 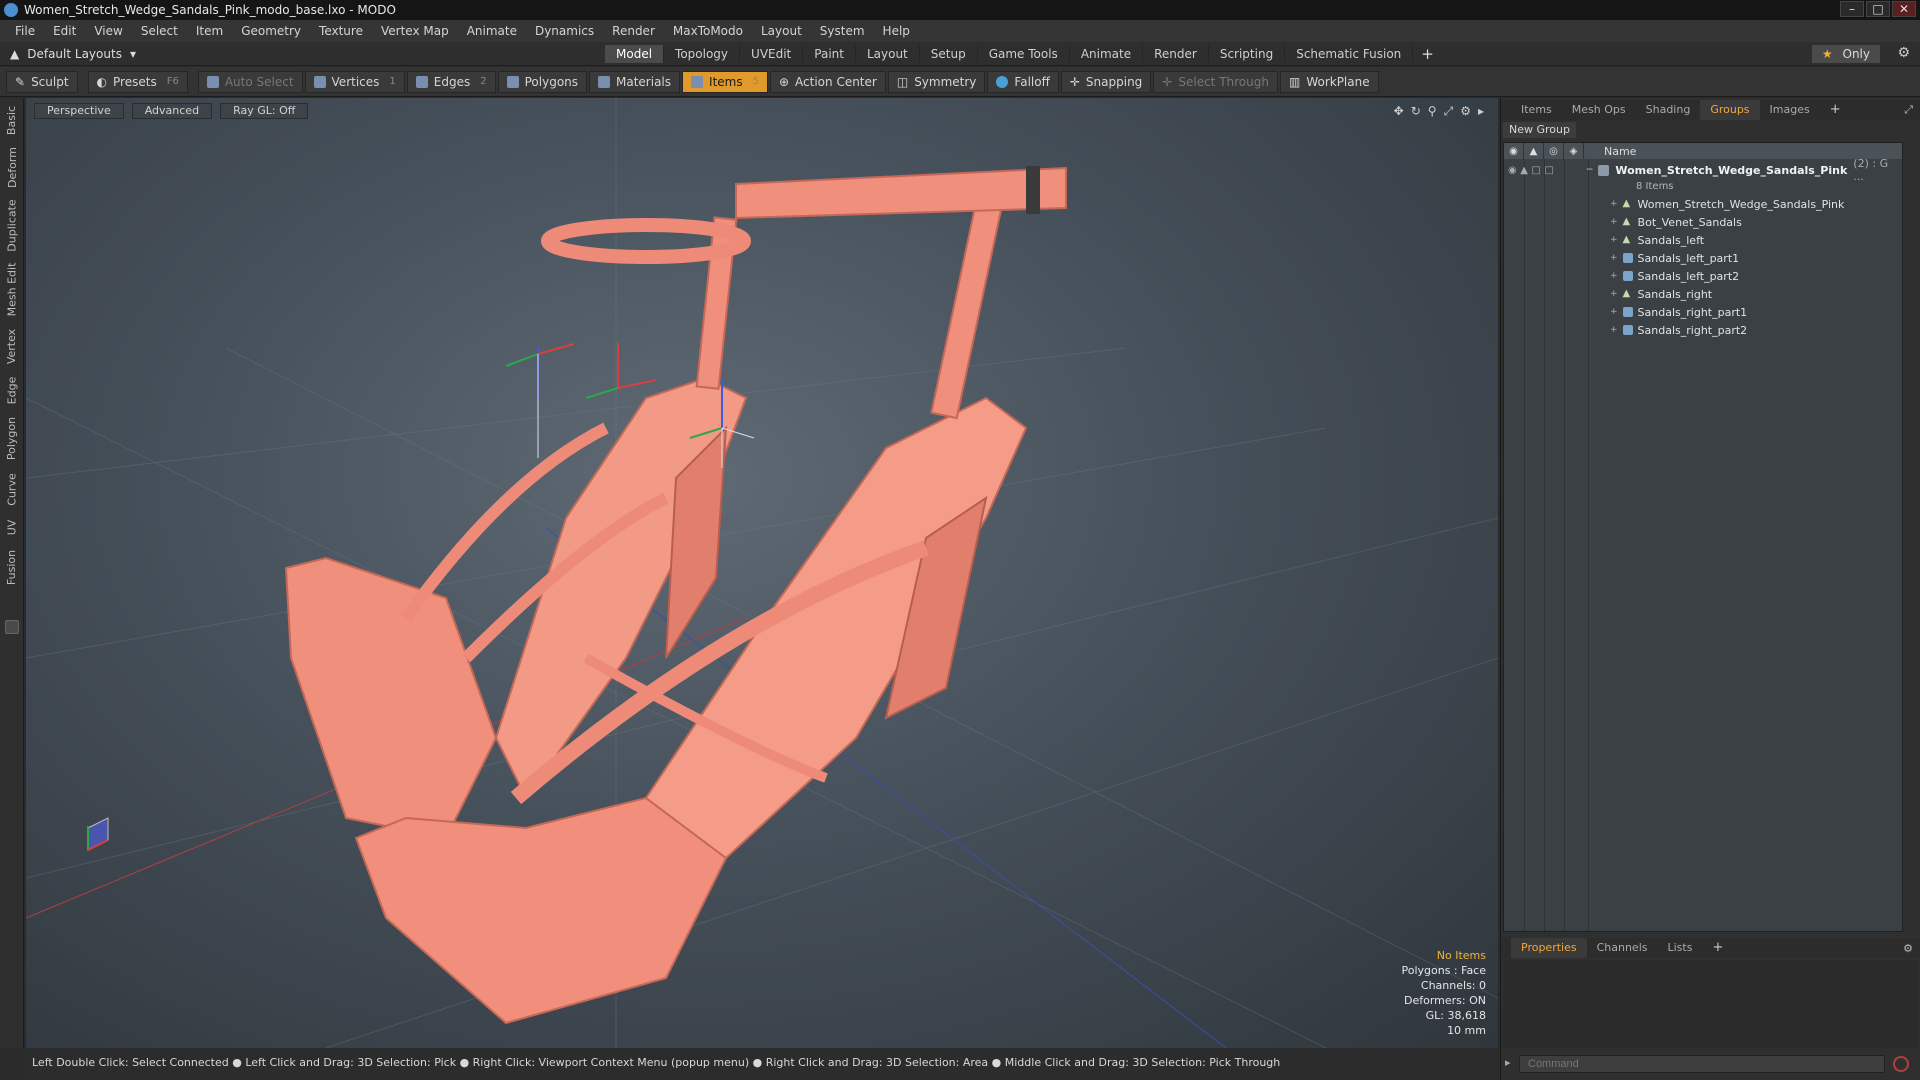 What do you see at coordinates (1674, 258) in the screenshot?
I see `list-item: + Sandals_left_part1` at bounding box center [1674, 258].